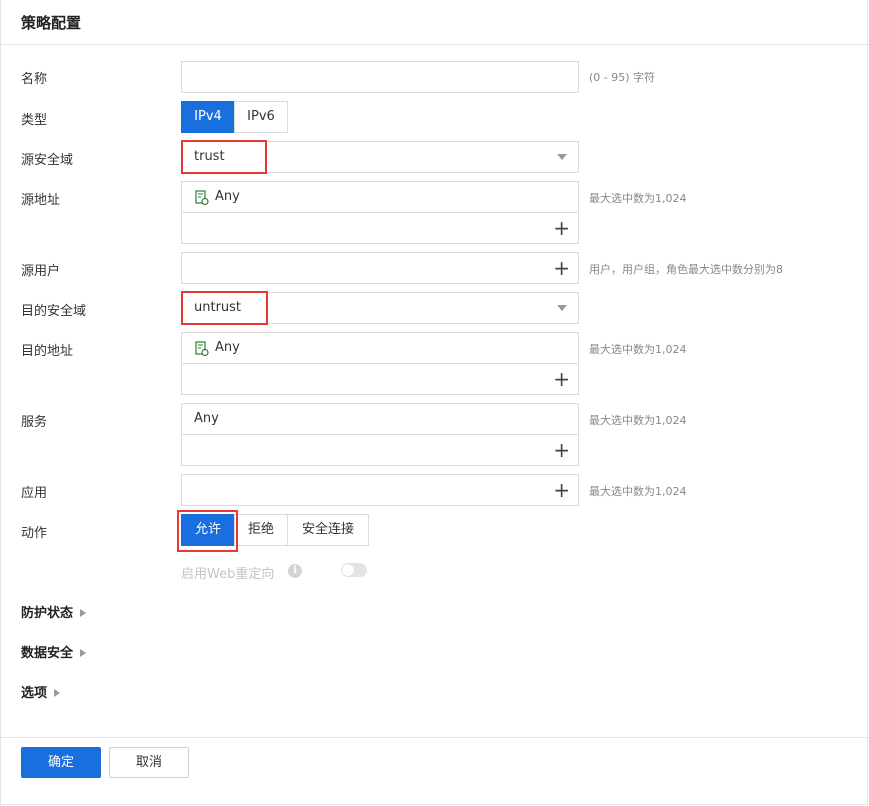 The image size is (869, 806). I want to click on src-zone-label: 源安全域, so click(47, 160).